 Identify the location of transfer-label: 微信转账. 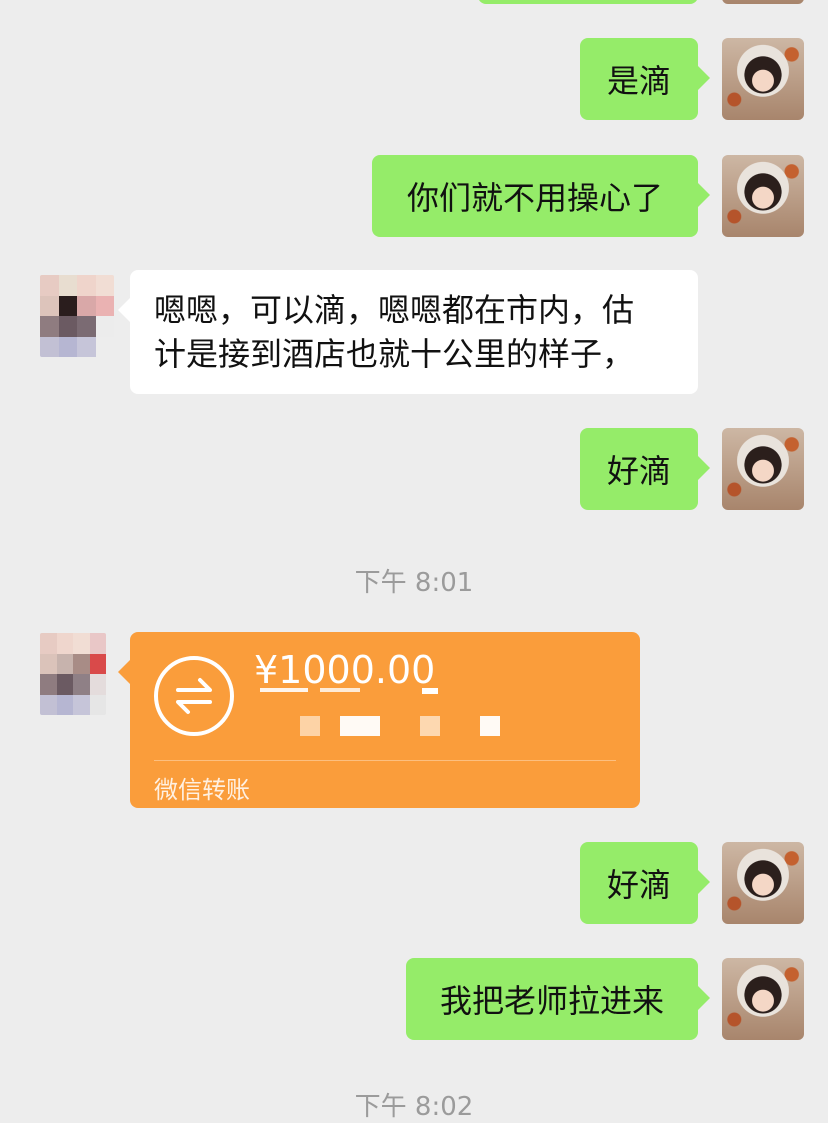
(202, 790).